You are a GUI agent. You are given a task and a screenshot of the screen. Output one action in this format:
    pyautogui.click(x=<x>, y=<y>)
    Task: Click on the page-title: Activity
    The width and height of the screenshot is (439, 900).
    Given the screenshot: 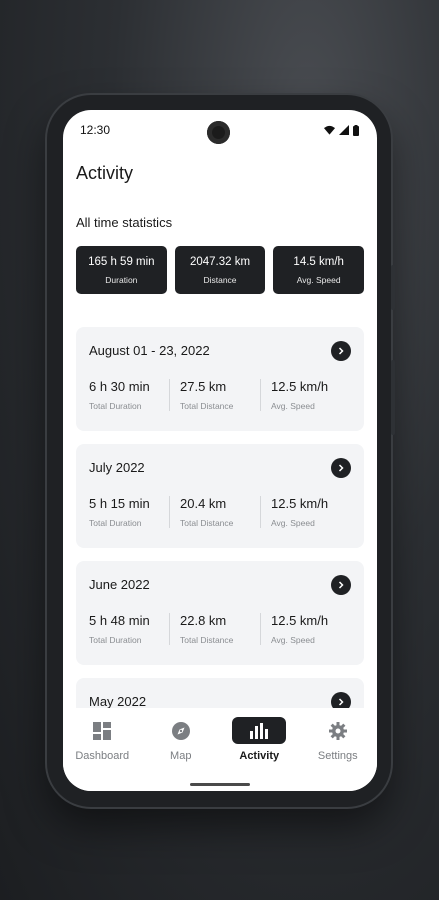 What is the action you would take?
    pyautogui.click(x=105, y=173)
    